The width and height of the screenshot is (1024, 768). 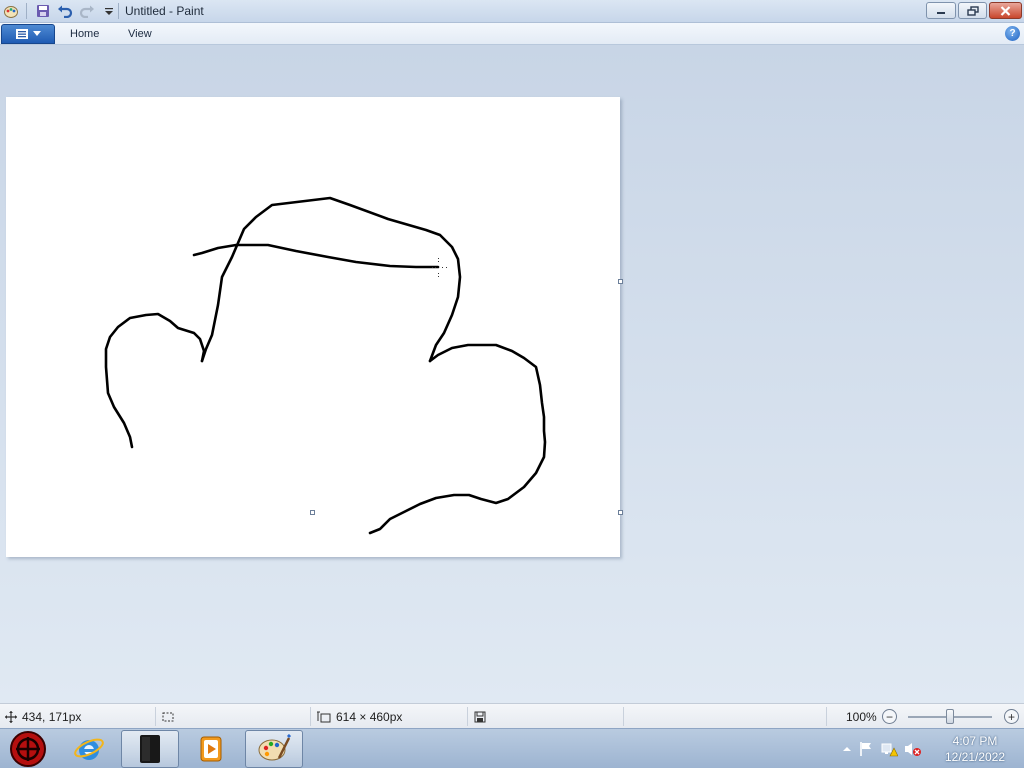 What do you see at coordinates (84, 34) in the screenshot?
I see `tab-home: Home` at bounding box center [84, 34].